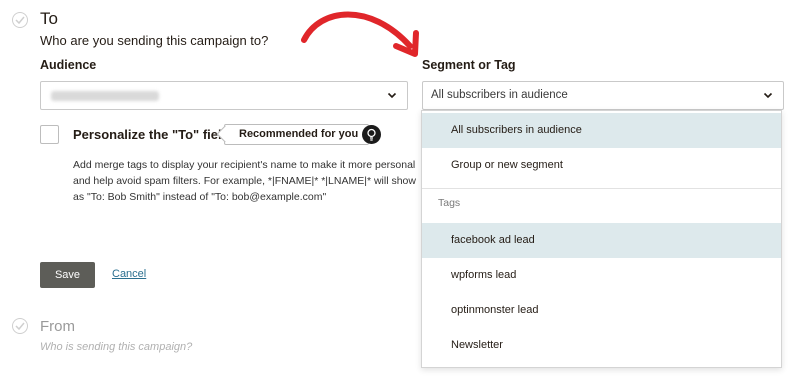 The width and height of the screenshot is (800, 381). Describe the element at coordinates (297, 134) in the screenshot. I see `recommended-badge: Recommended for you` at that location.